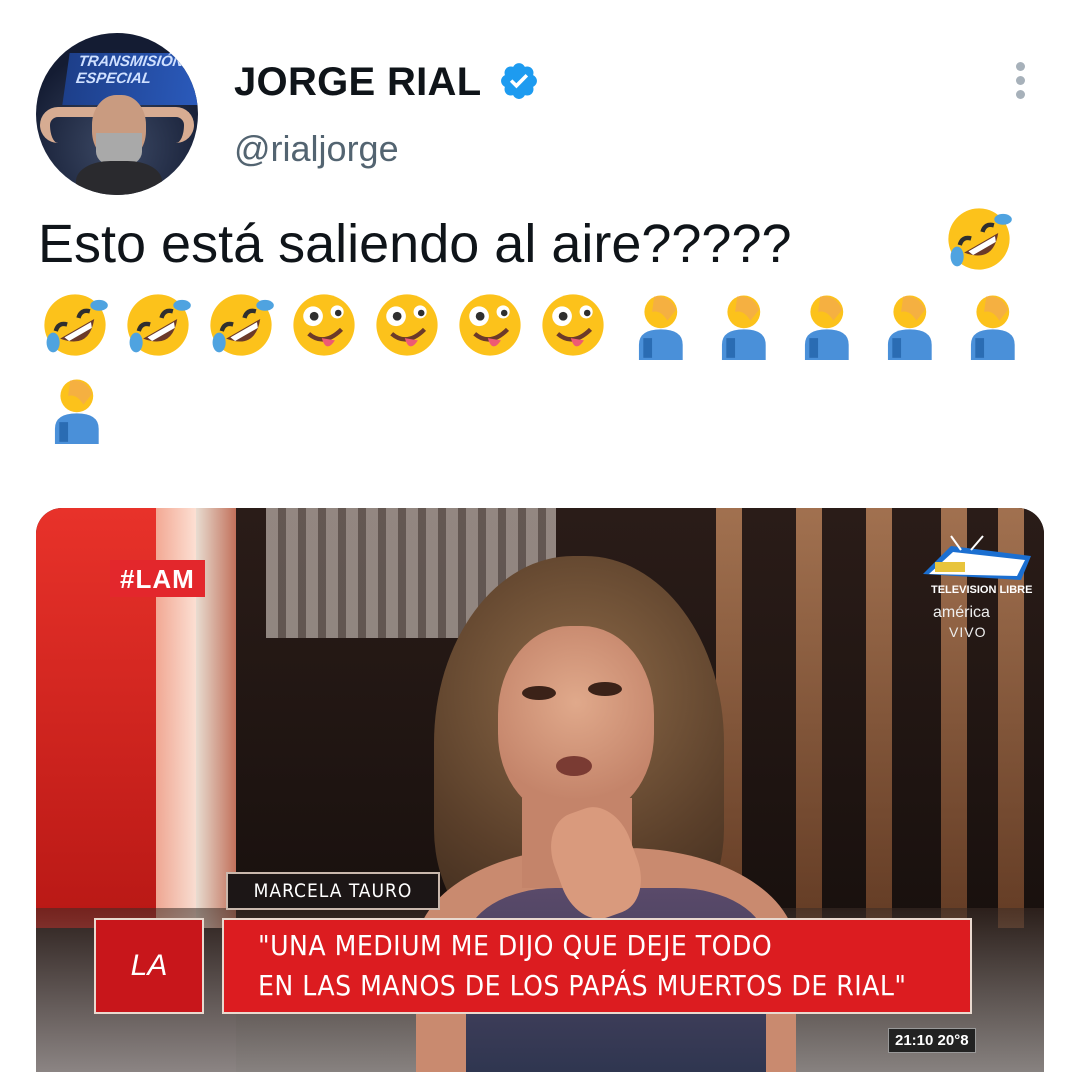 Image resolution: width=1080 pixels, height=1072 pixels. What do you see at coordinates (157, 578) in the screenshot?
I see `show-hashtag: #LAM` at bounding box center [157, 578].